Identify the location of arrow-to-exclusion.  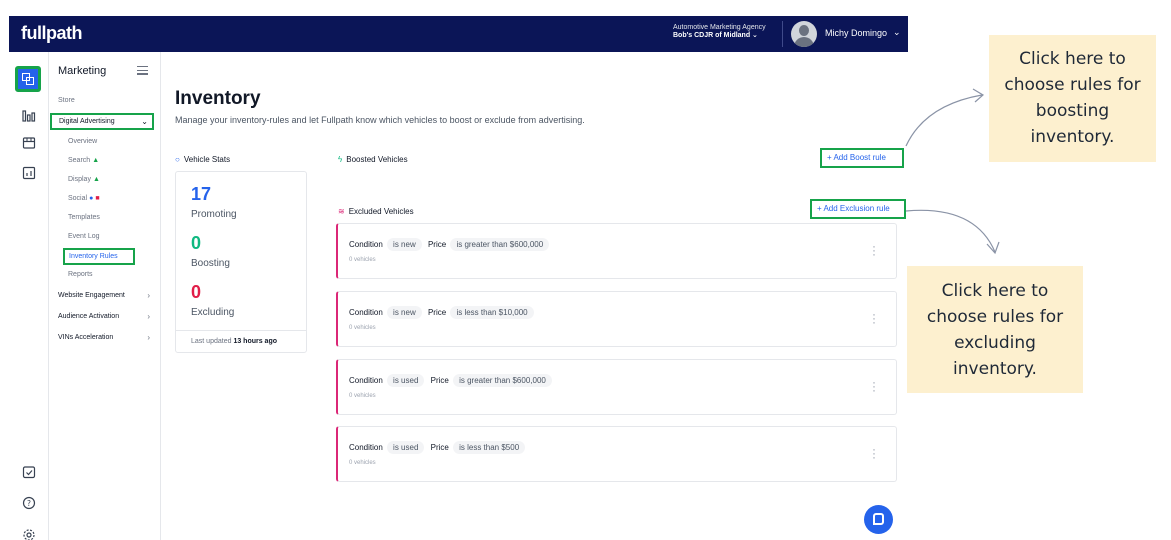
(950, 231).